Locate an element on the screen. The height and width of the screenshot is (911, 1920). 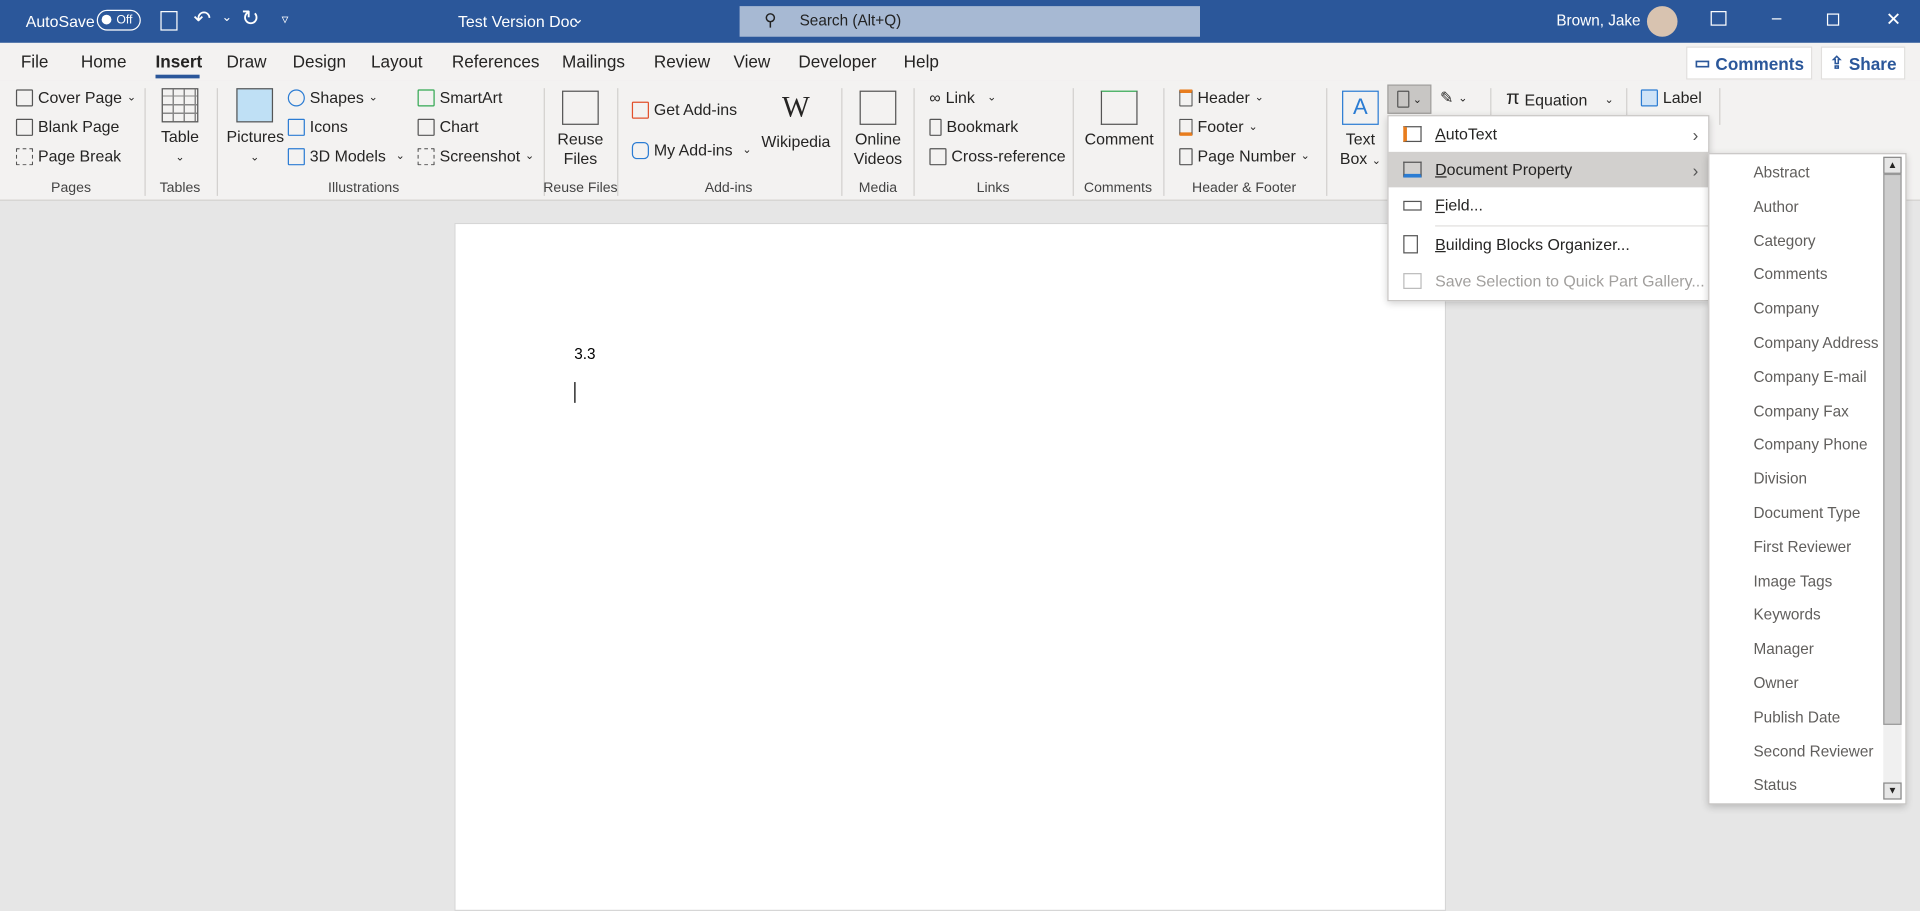
comments-button: ▭ Comments is located at coordinates (1749, 63).